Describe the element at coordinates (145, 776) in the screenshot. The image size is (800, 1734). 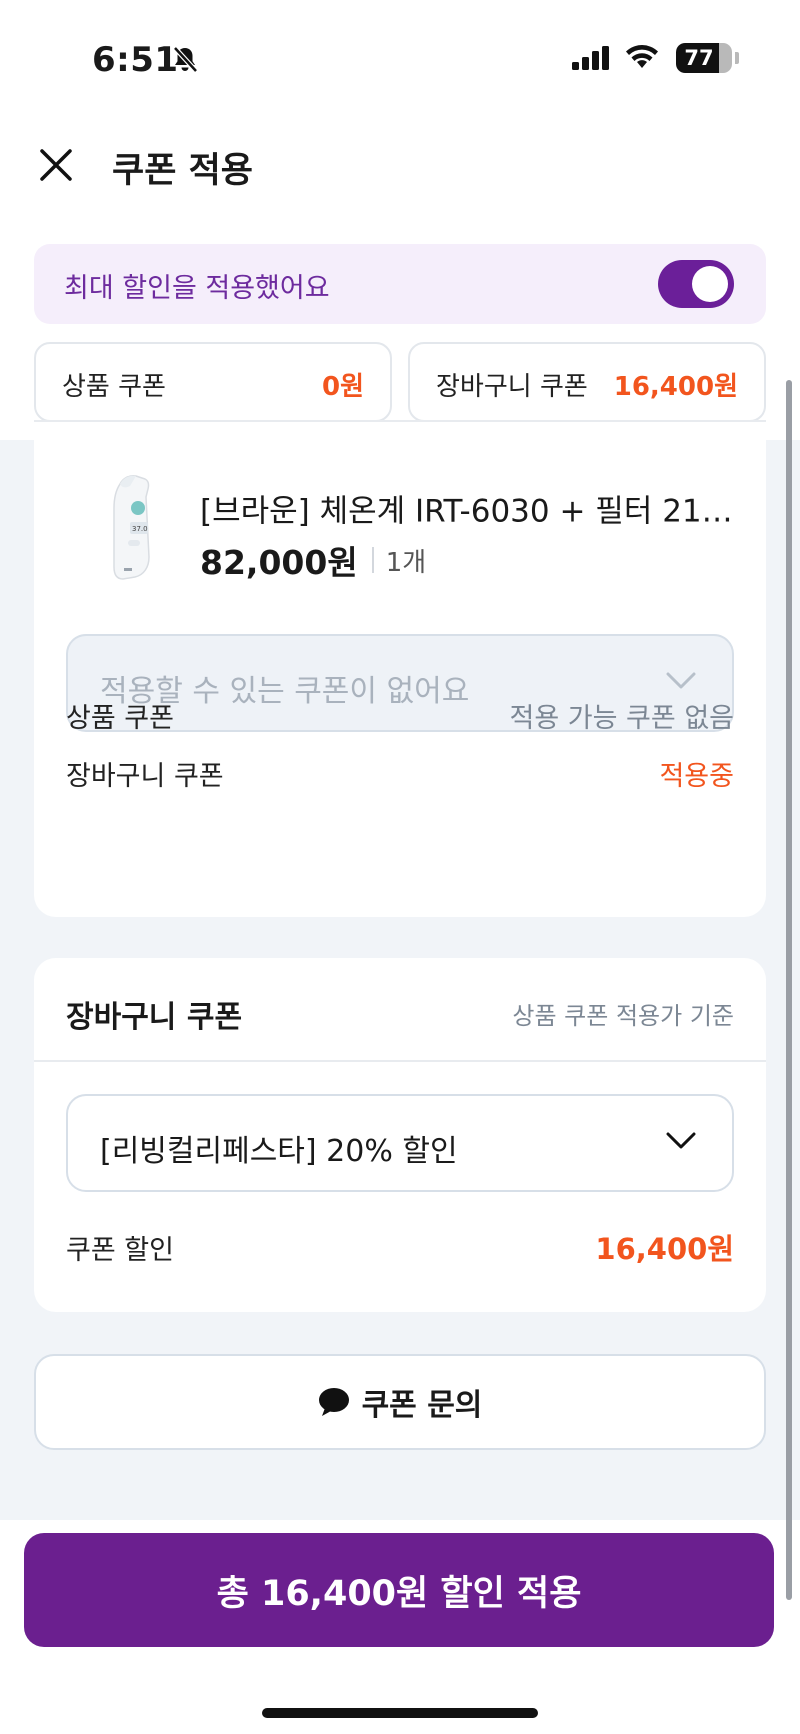
I see `basket-coupon-detail-label: 장바구니 쿠폰` at that location.